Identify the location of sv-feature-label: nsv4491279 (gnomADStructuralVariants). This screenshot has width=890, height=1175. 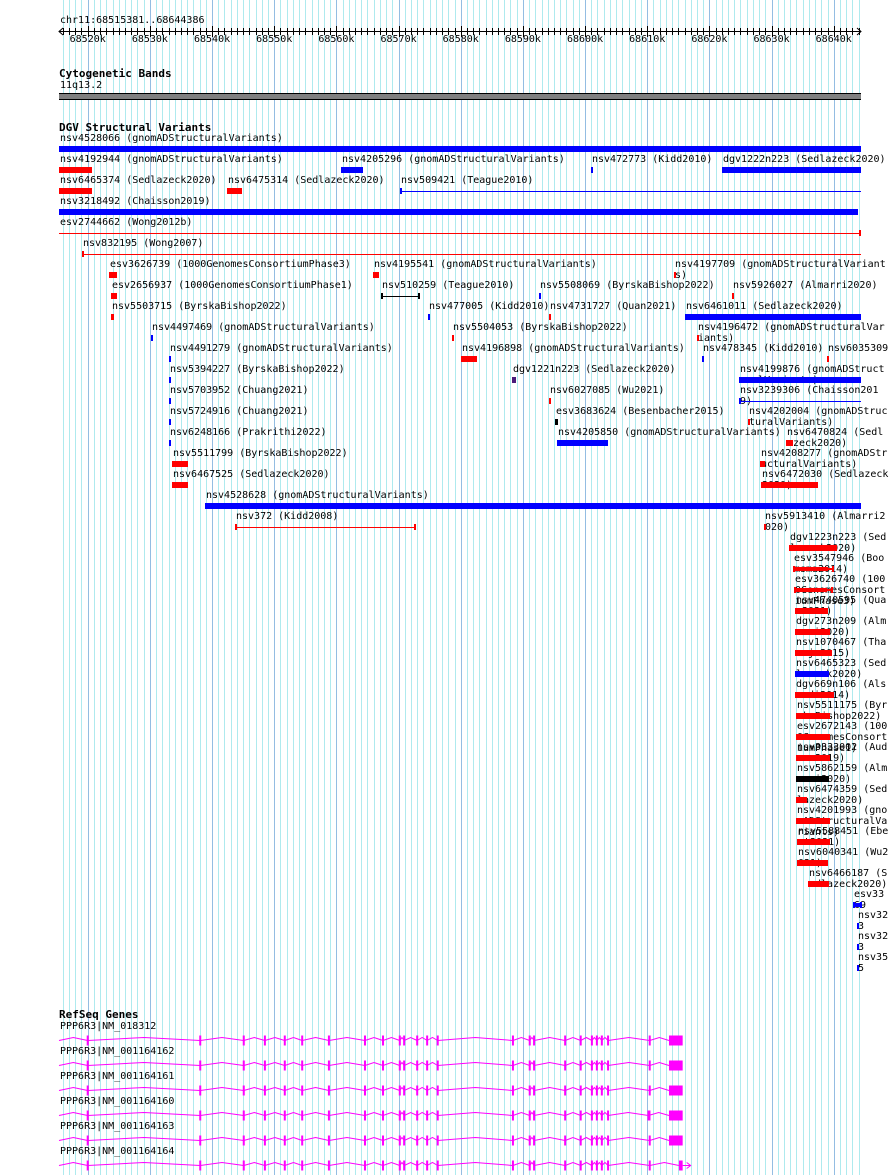
(281, 348).